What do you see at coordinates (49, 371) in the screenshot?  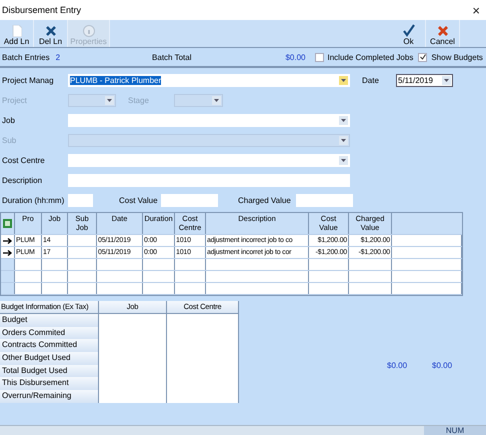 I see `row-header: Total Budget Used` at bounding box center [49, 371].